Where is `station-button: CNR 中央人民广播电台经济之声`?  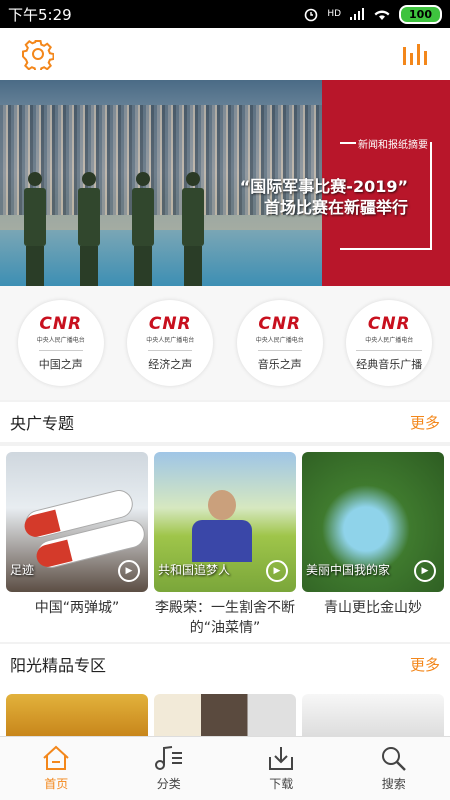
station-button: CNR 中央人民广播电台经济之声 is located at coordinates (170, 343).